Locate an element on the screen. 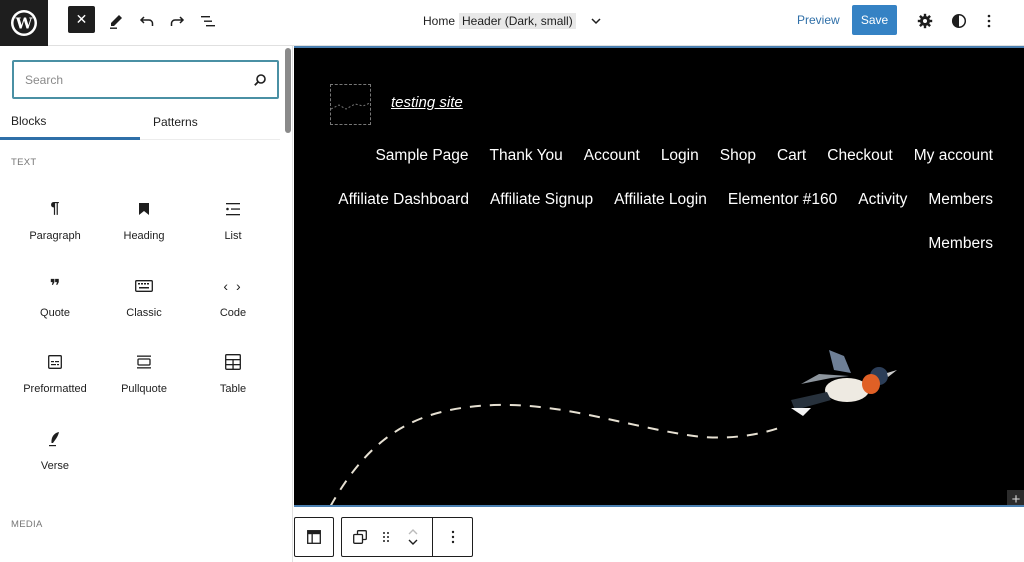 The width and height of the screenshot is (1024, 562). styles-button is located at coordinates (959, 21).